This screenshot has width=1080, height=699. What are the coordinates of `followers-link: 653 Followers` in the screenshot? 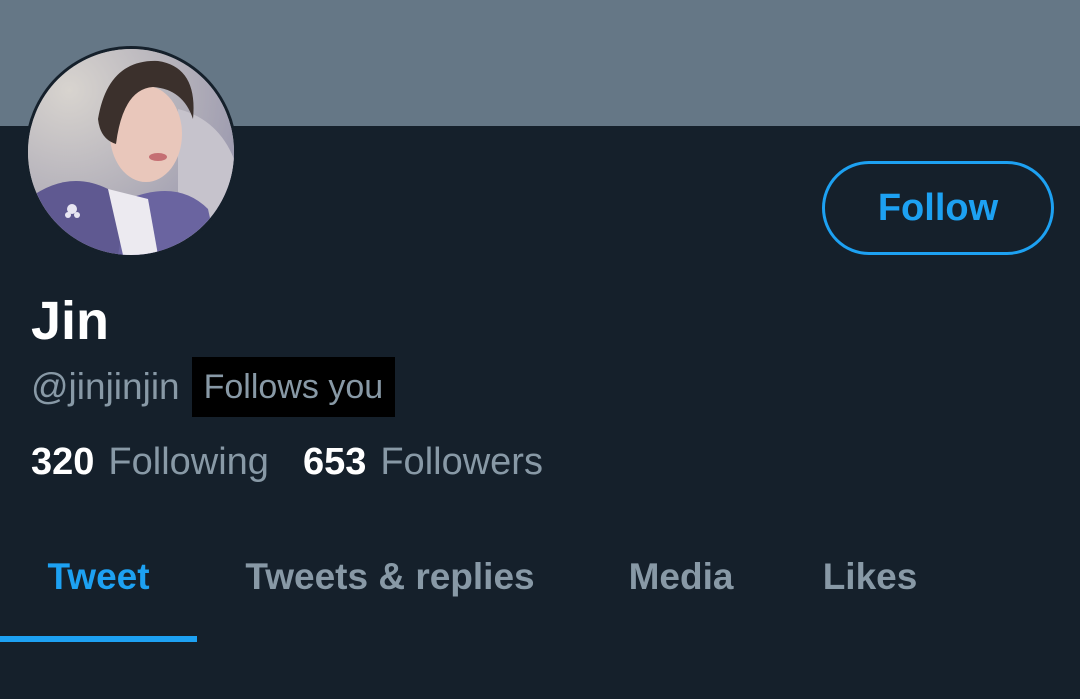 It's located at (423, 462).